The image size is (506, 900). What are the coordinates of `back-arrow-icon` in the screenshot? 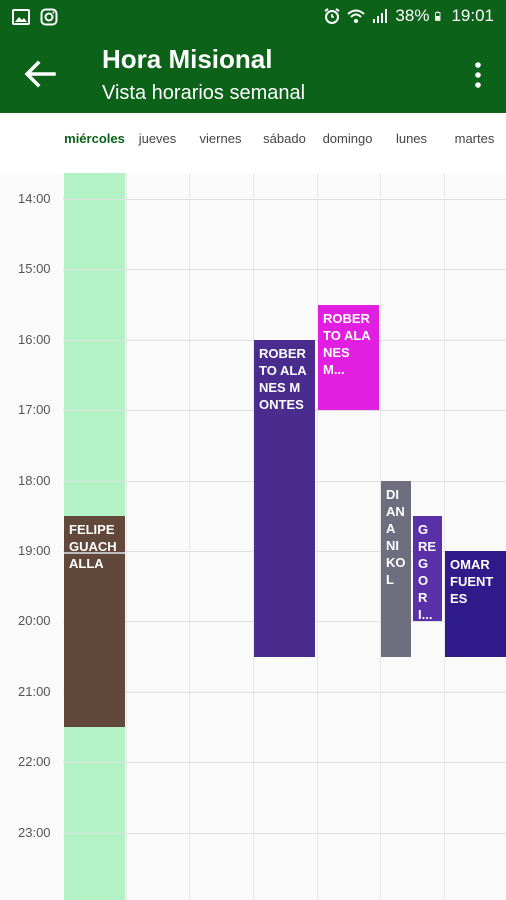 It's located at (40, 74).